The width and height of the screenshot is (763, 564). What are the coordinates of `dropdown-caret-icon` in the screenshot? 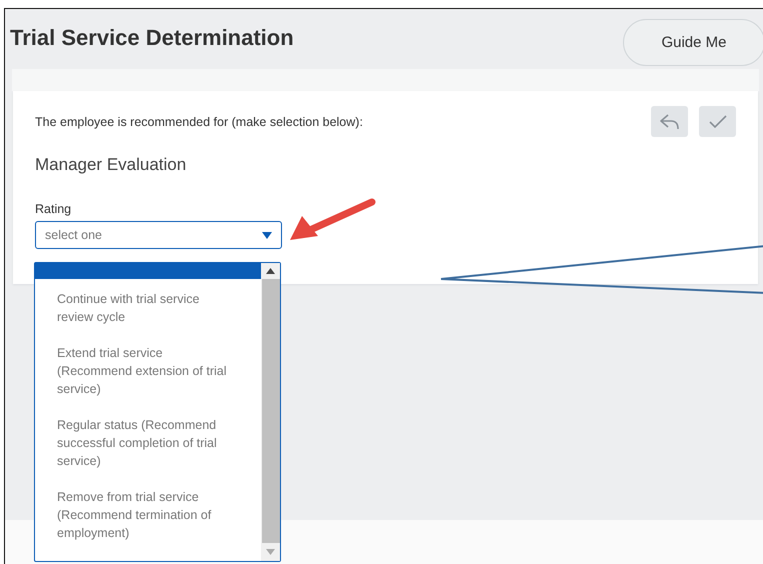 It's located at (267, 235).